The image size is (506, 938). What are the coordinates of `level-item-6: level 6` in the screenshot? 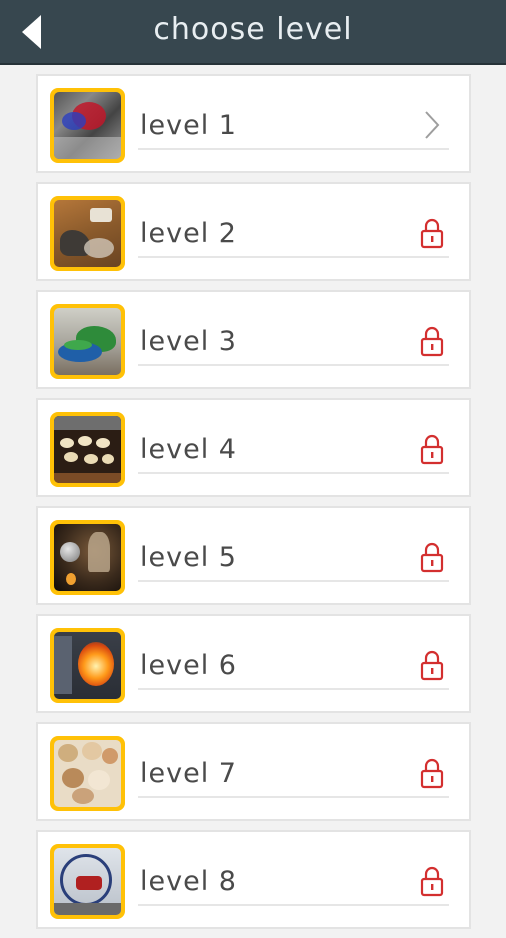 It's located at (253, 663).